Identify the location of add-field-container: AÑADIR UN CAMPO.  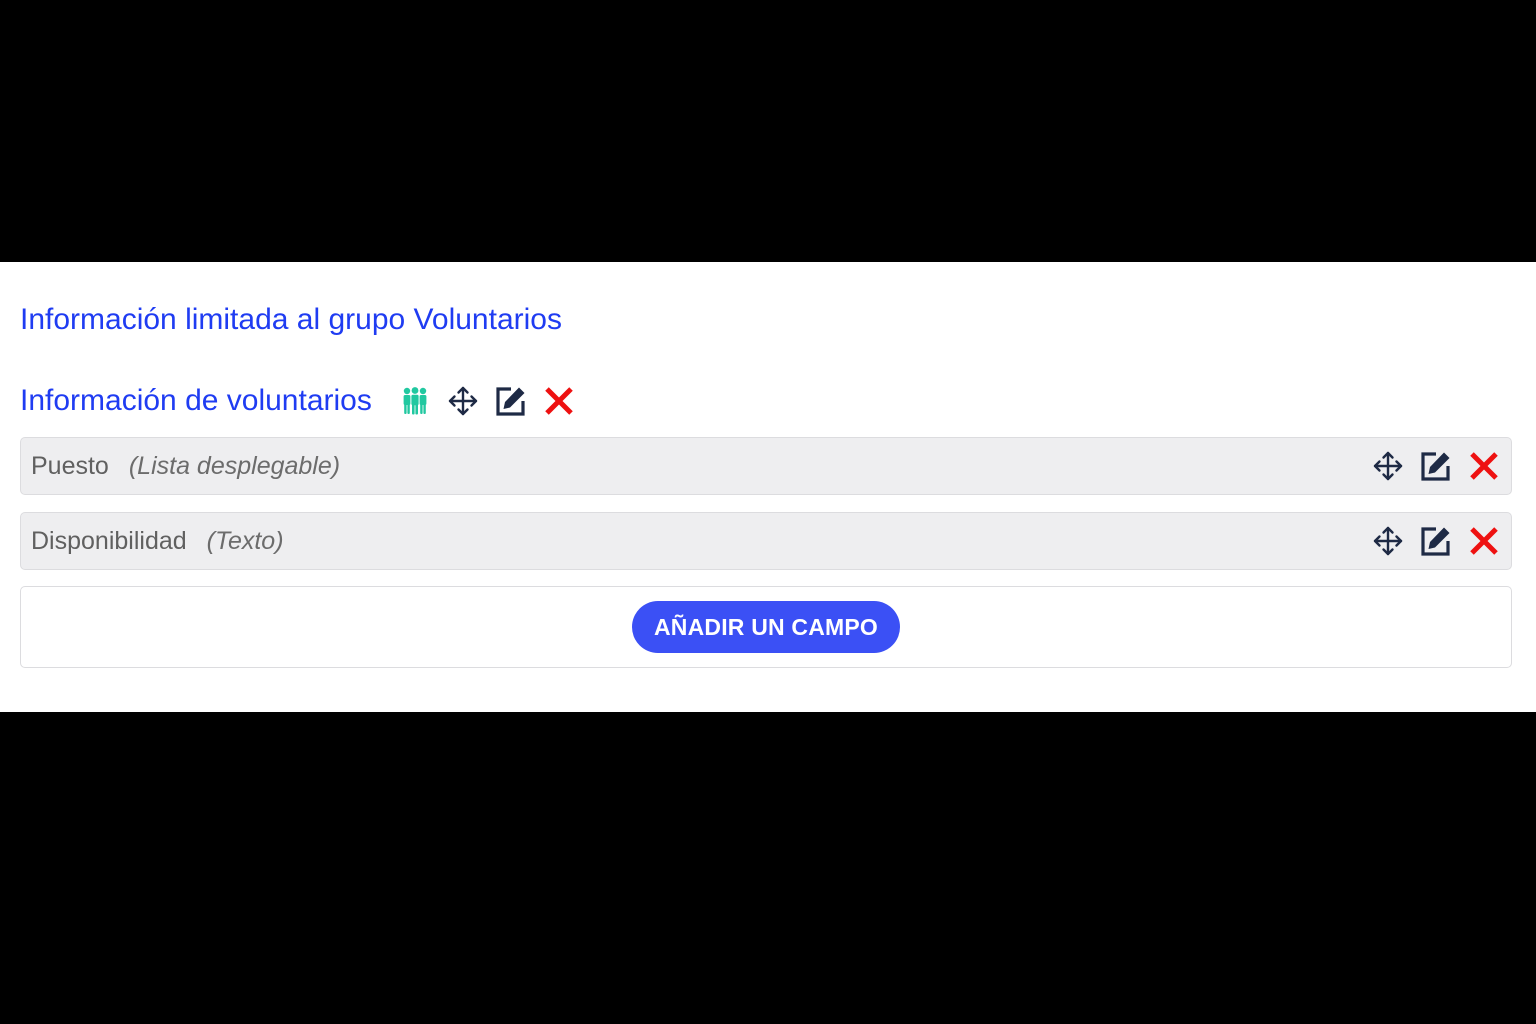
(766, 627).